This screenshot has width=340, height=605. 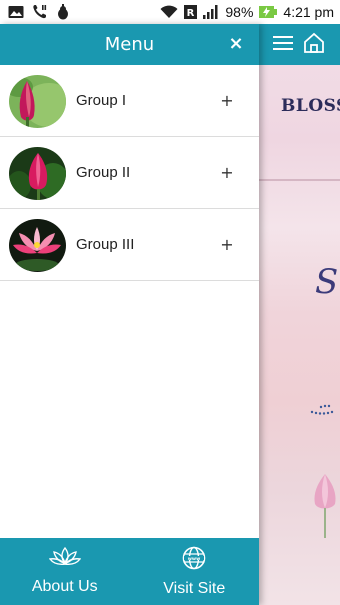 I want to click on r-icon: R, so click(x=191, y=12).